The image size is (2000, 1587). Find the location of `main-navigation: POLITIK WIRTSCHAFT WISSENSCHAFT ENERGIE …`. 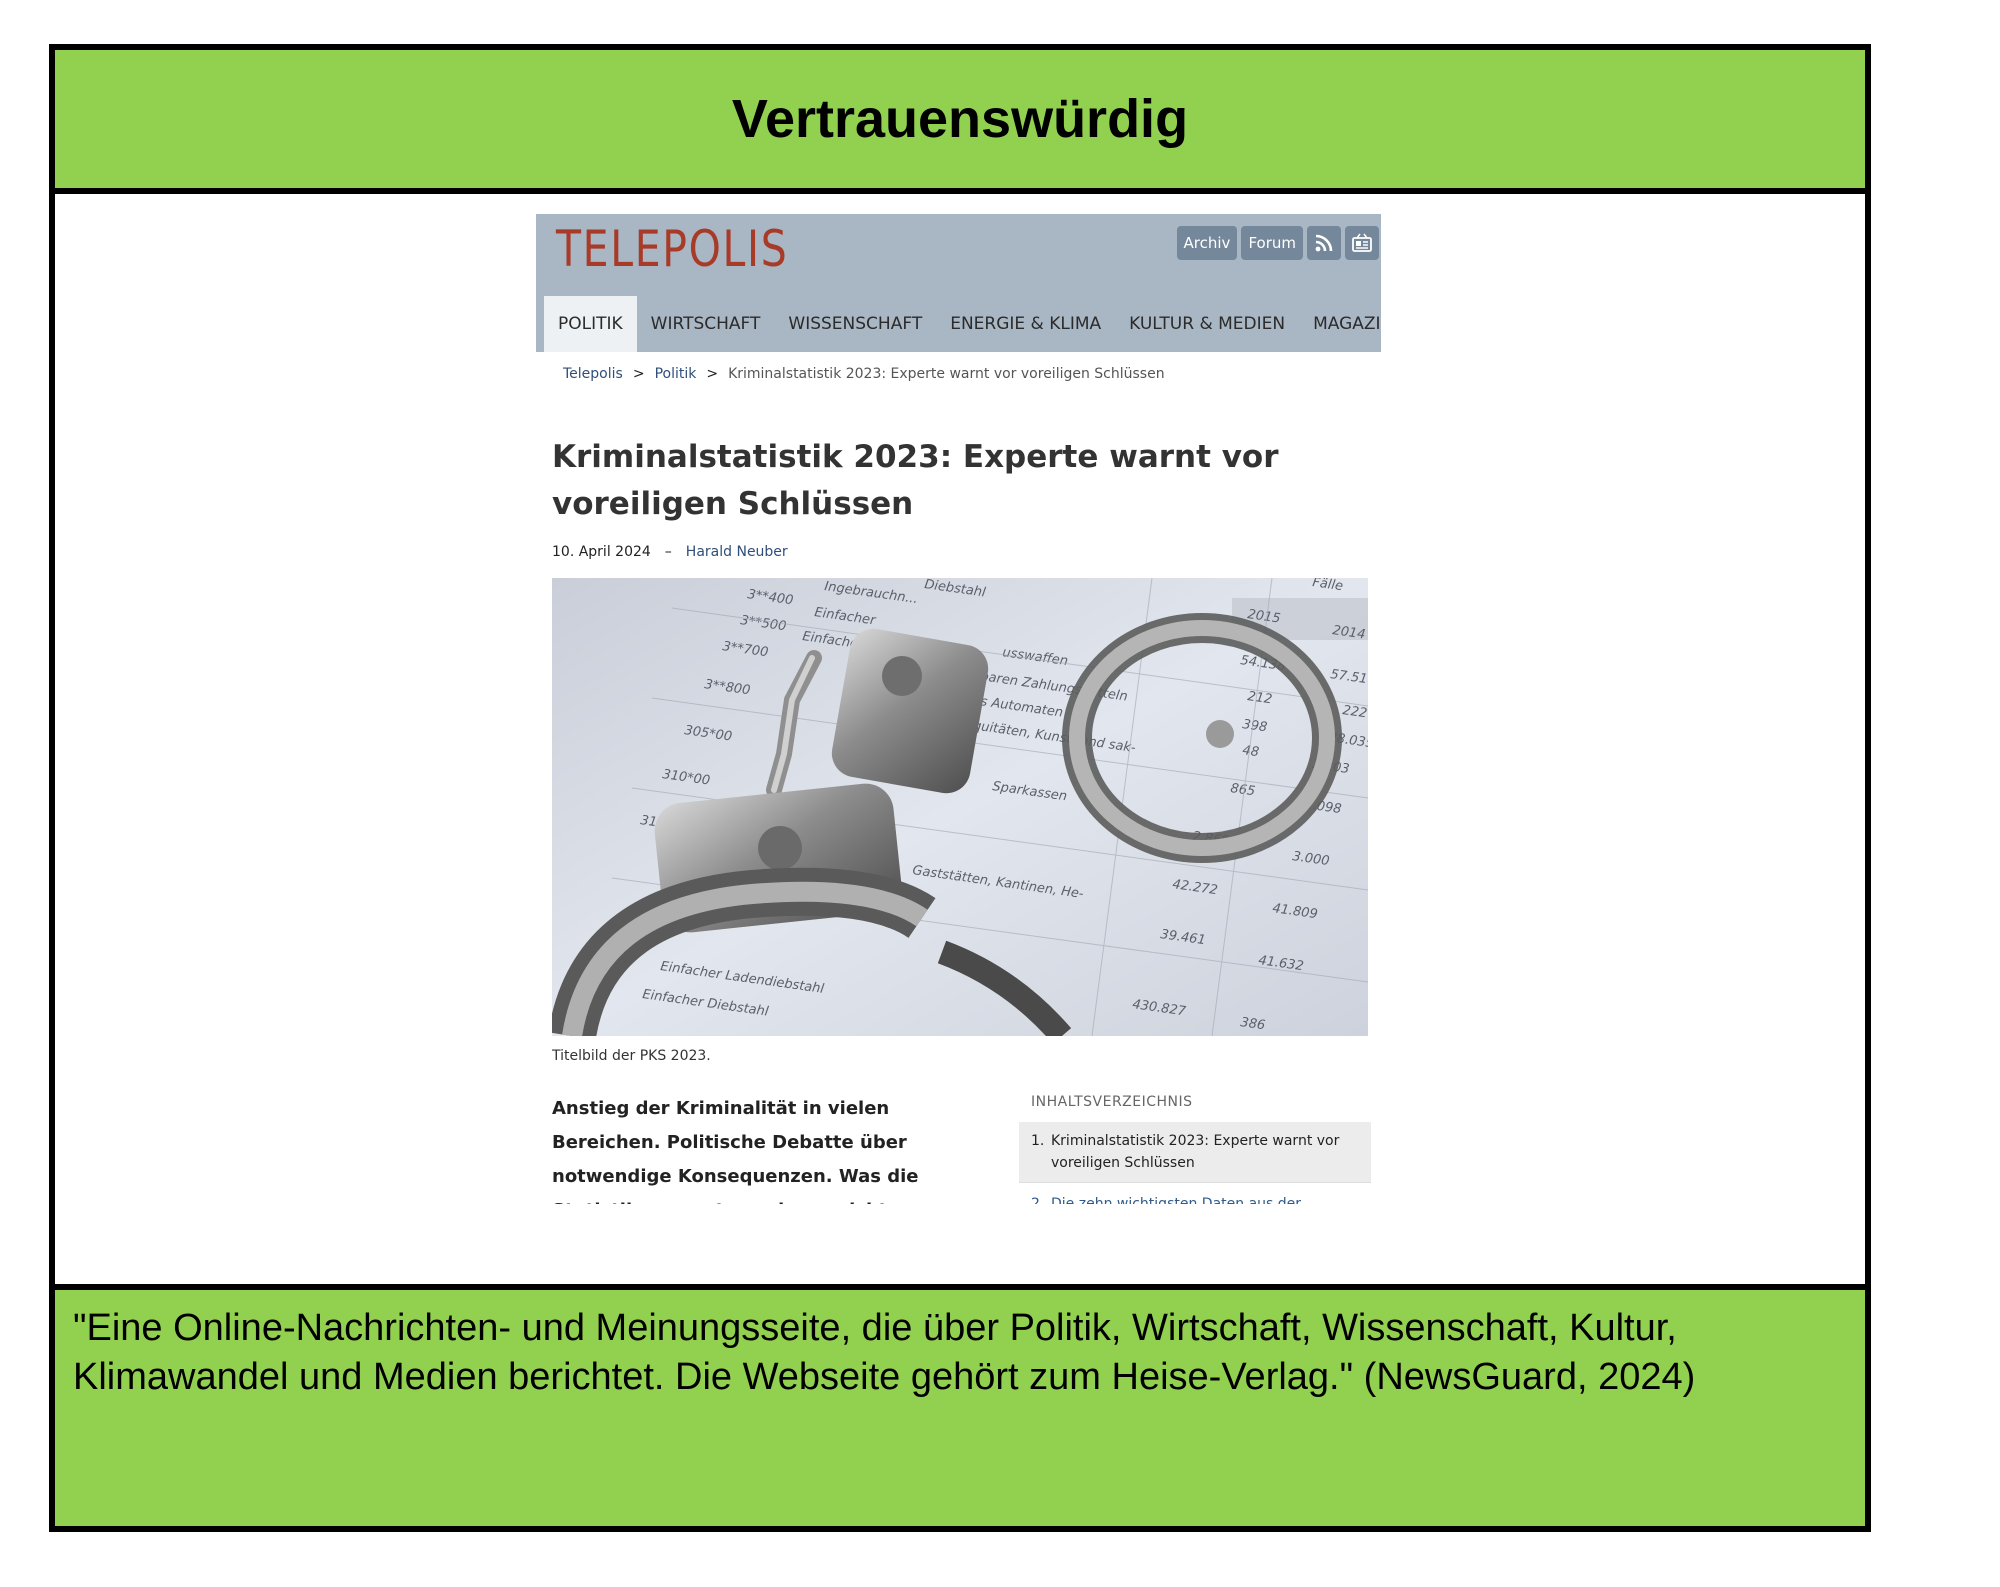

main-navigation: POLITIK WIRTSCHAFT WISSENSCHAFT ENERGIE … is located at coordinates (962, 324).